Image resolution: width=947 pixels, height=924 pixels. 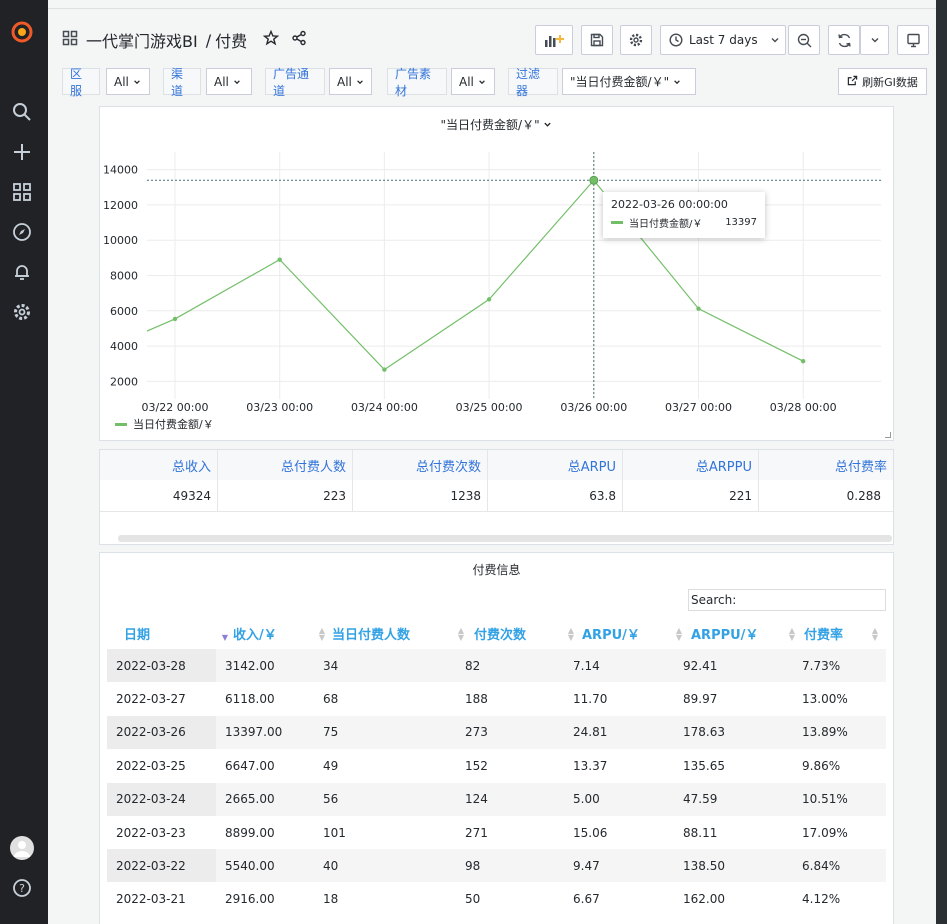 I want to click on search-icon, so click(x=22, y=112).